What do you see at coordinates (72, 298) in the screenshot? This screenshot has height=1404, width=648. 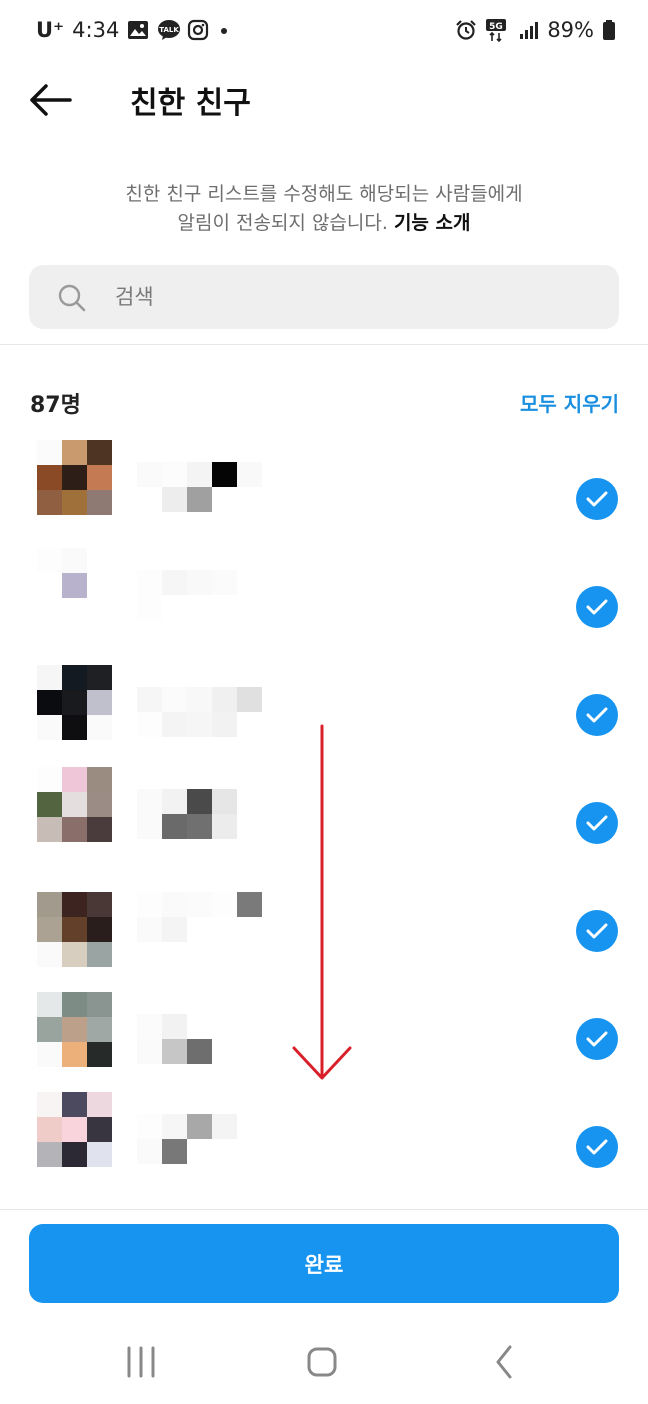 I see `search-icon` at bounding box center [72, 298].